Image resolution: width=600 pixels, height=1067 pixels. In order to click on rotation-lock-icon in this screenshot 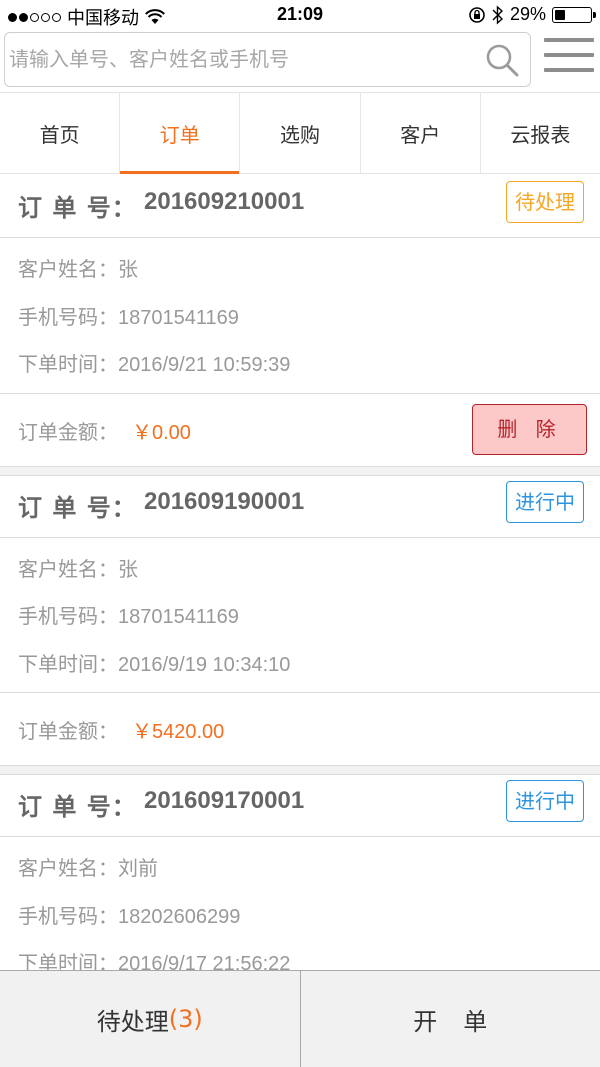, I will do `click(477, 14)`.